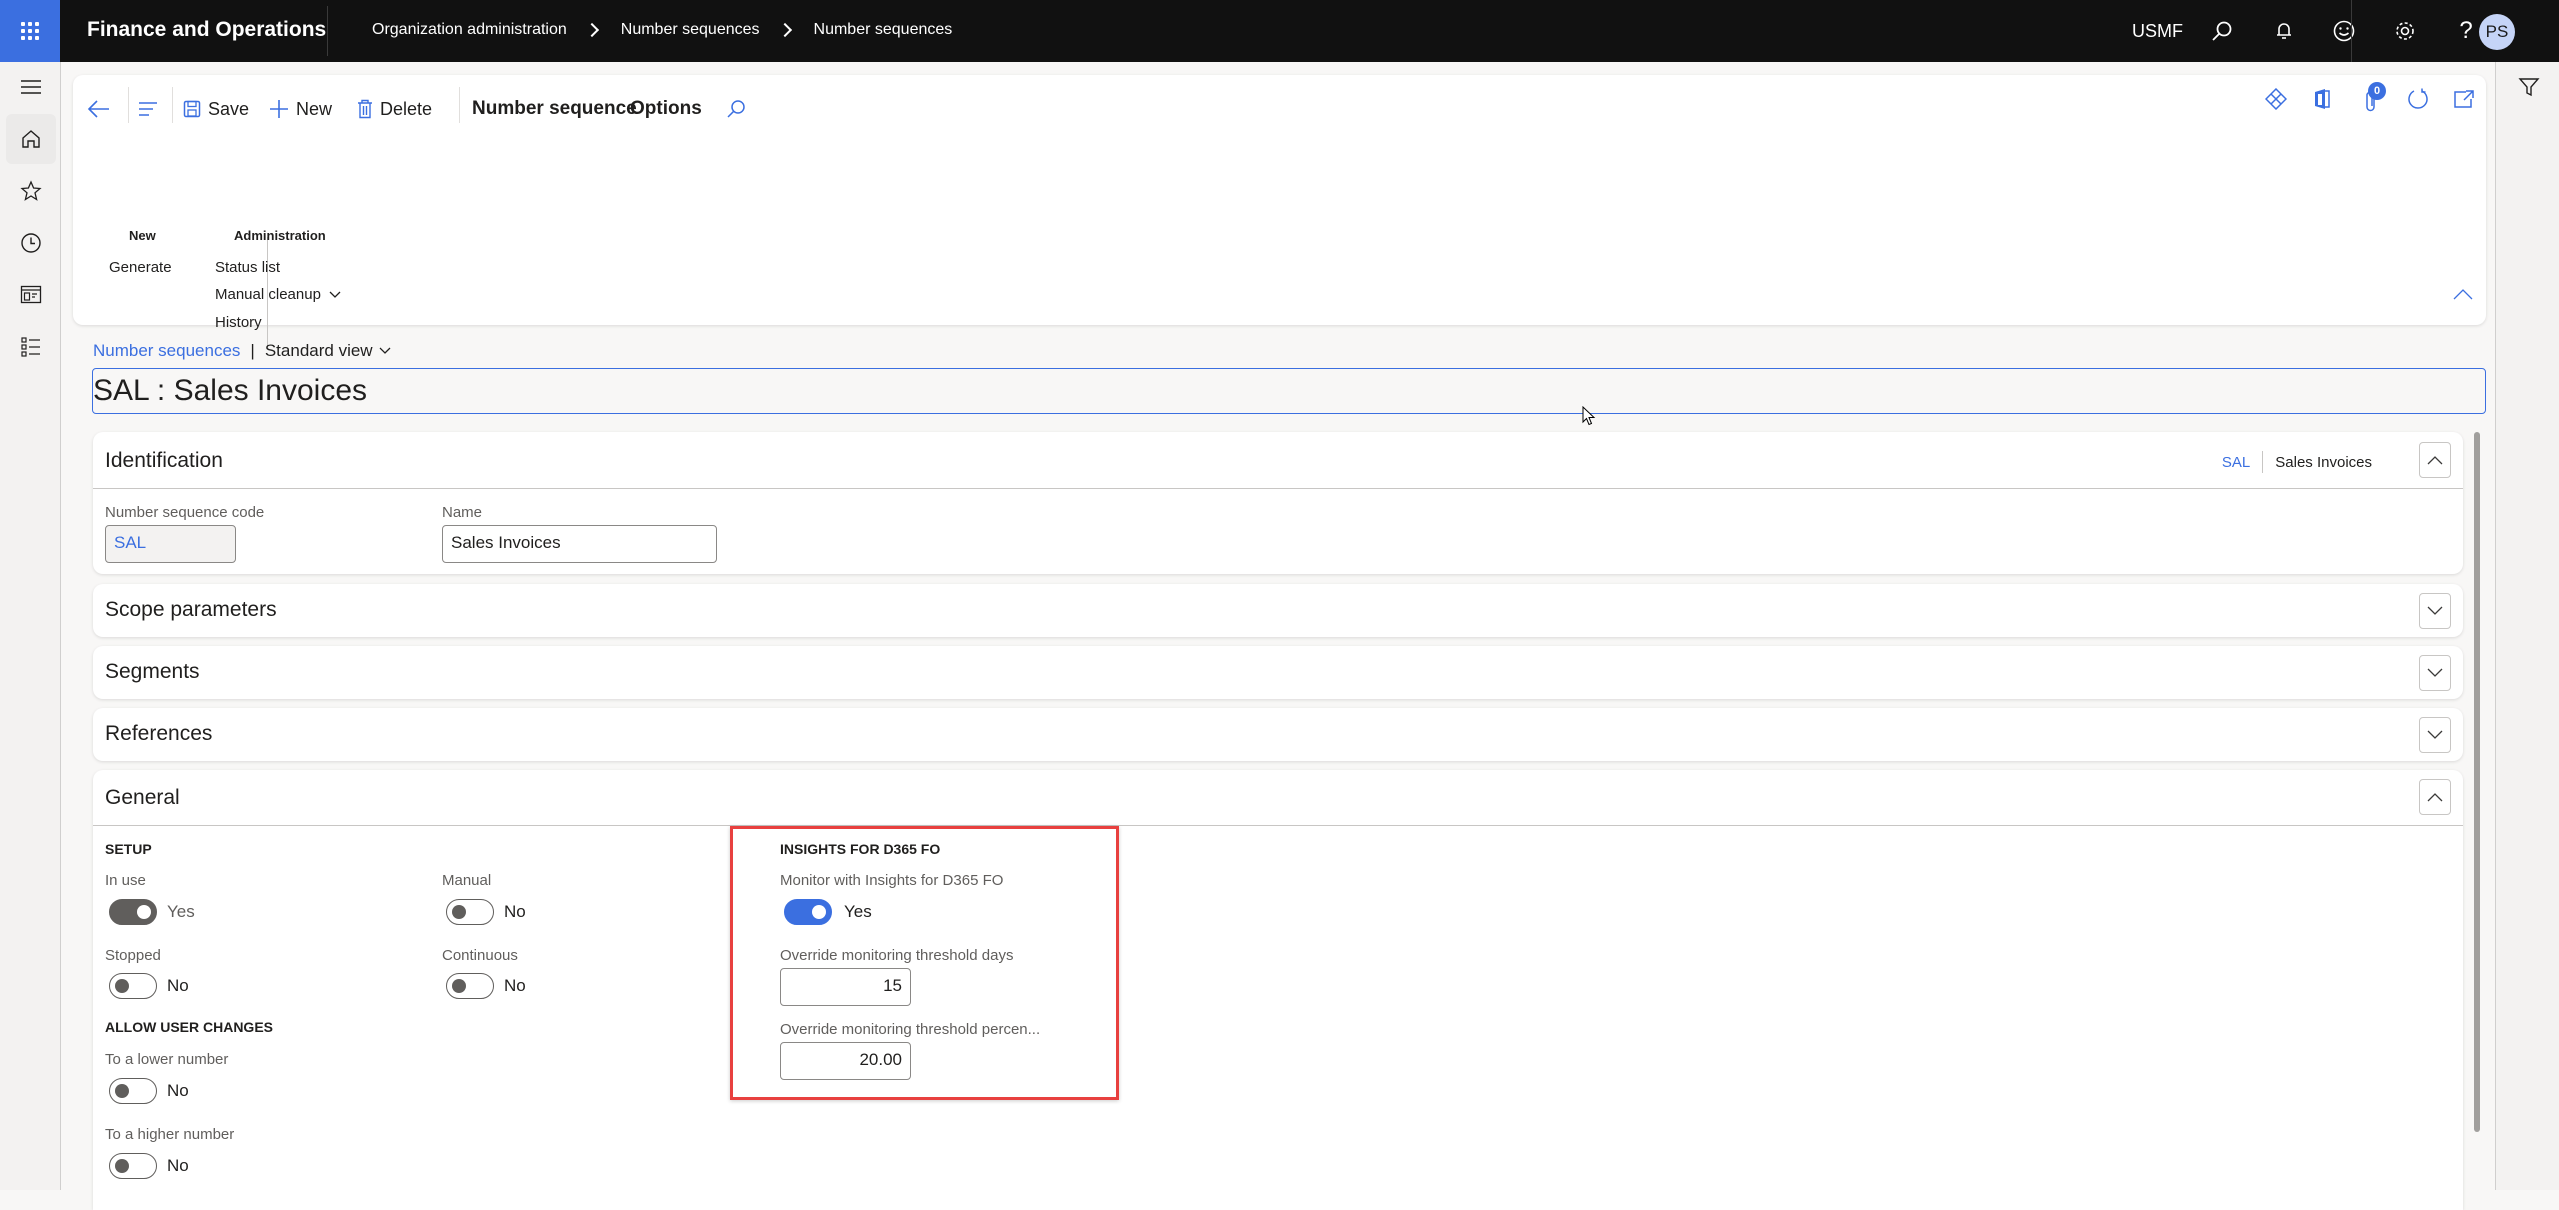 The image size is (2559, 1210). What do you see at coordinates (2276, 99) in the screenshot?
I see `power-apps-icon` at bounding box center [2276, 99].